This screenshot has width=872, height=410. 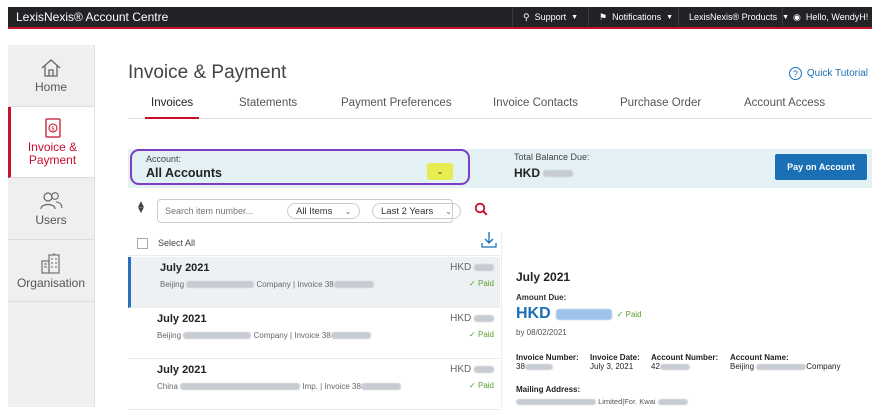 I want to click on support-menu: ⚲ Support ▼, so click(x=550, y=17).